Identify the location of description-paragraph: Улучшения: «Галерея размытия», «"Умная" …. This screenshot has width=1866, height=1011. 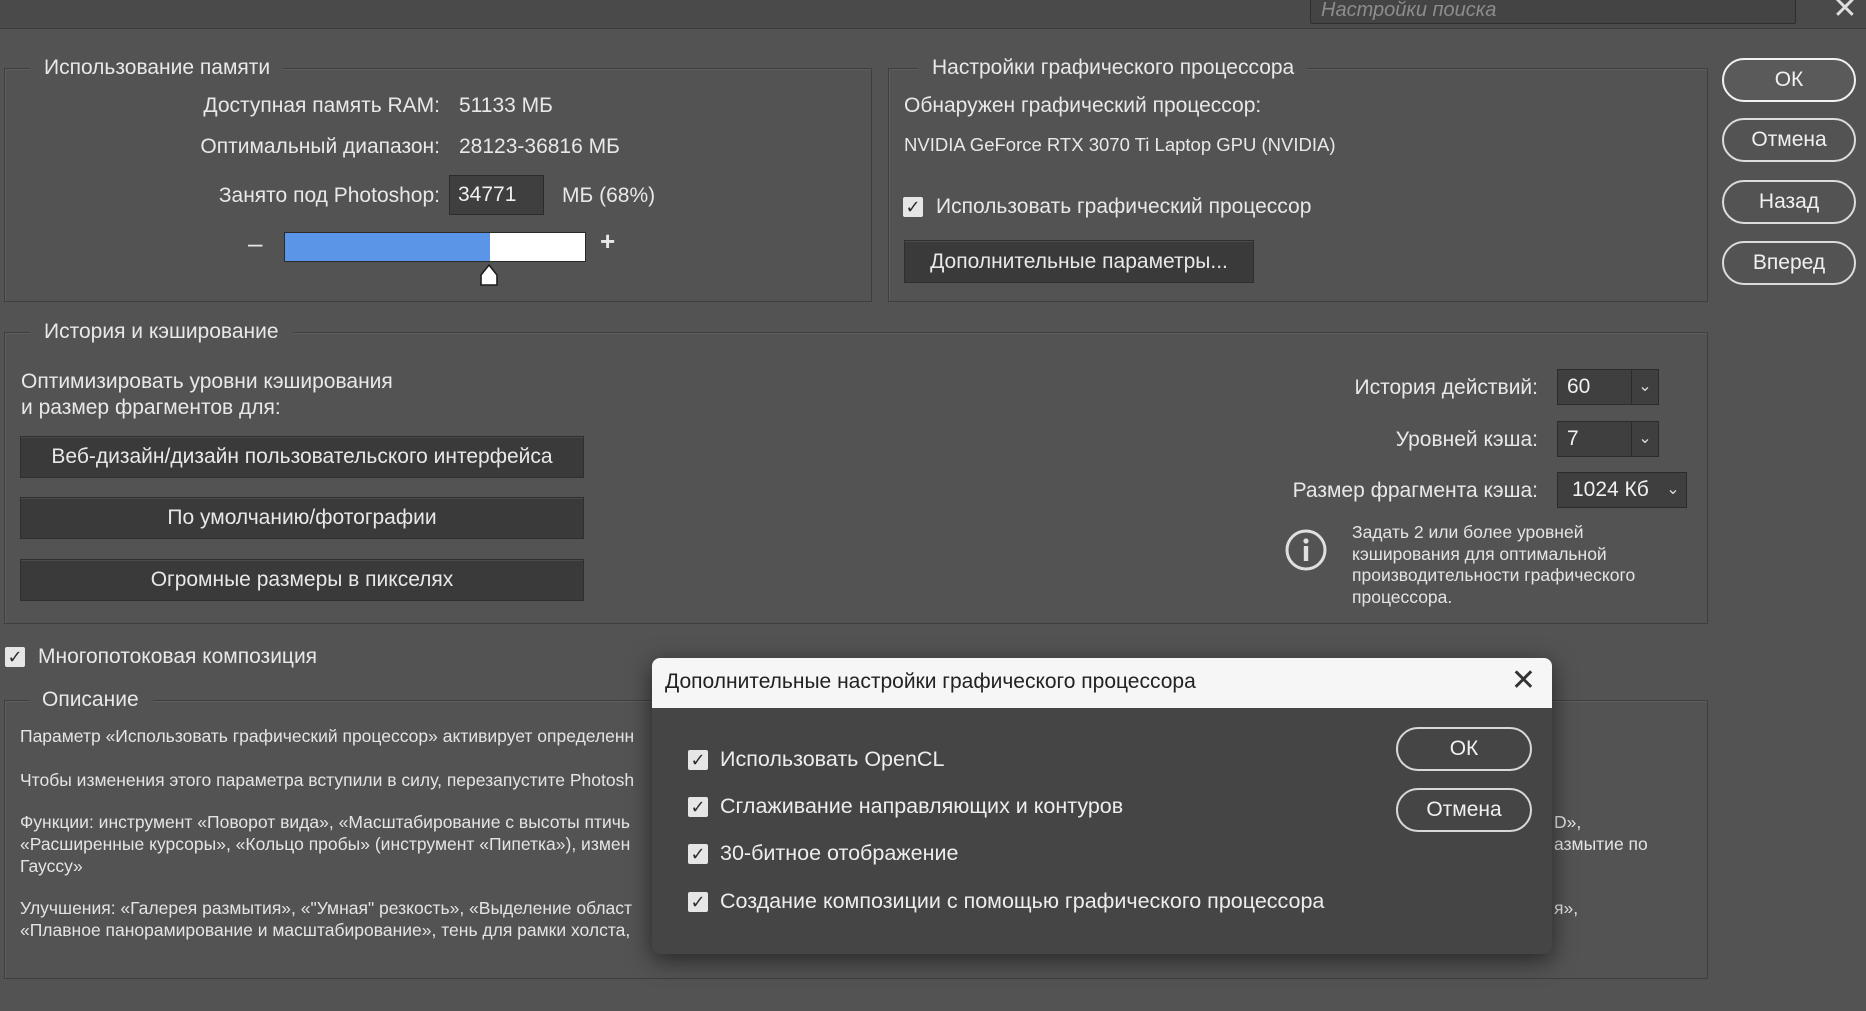
(326, 908).